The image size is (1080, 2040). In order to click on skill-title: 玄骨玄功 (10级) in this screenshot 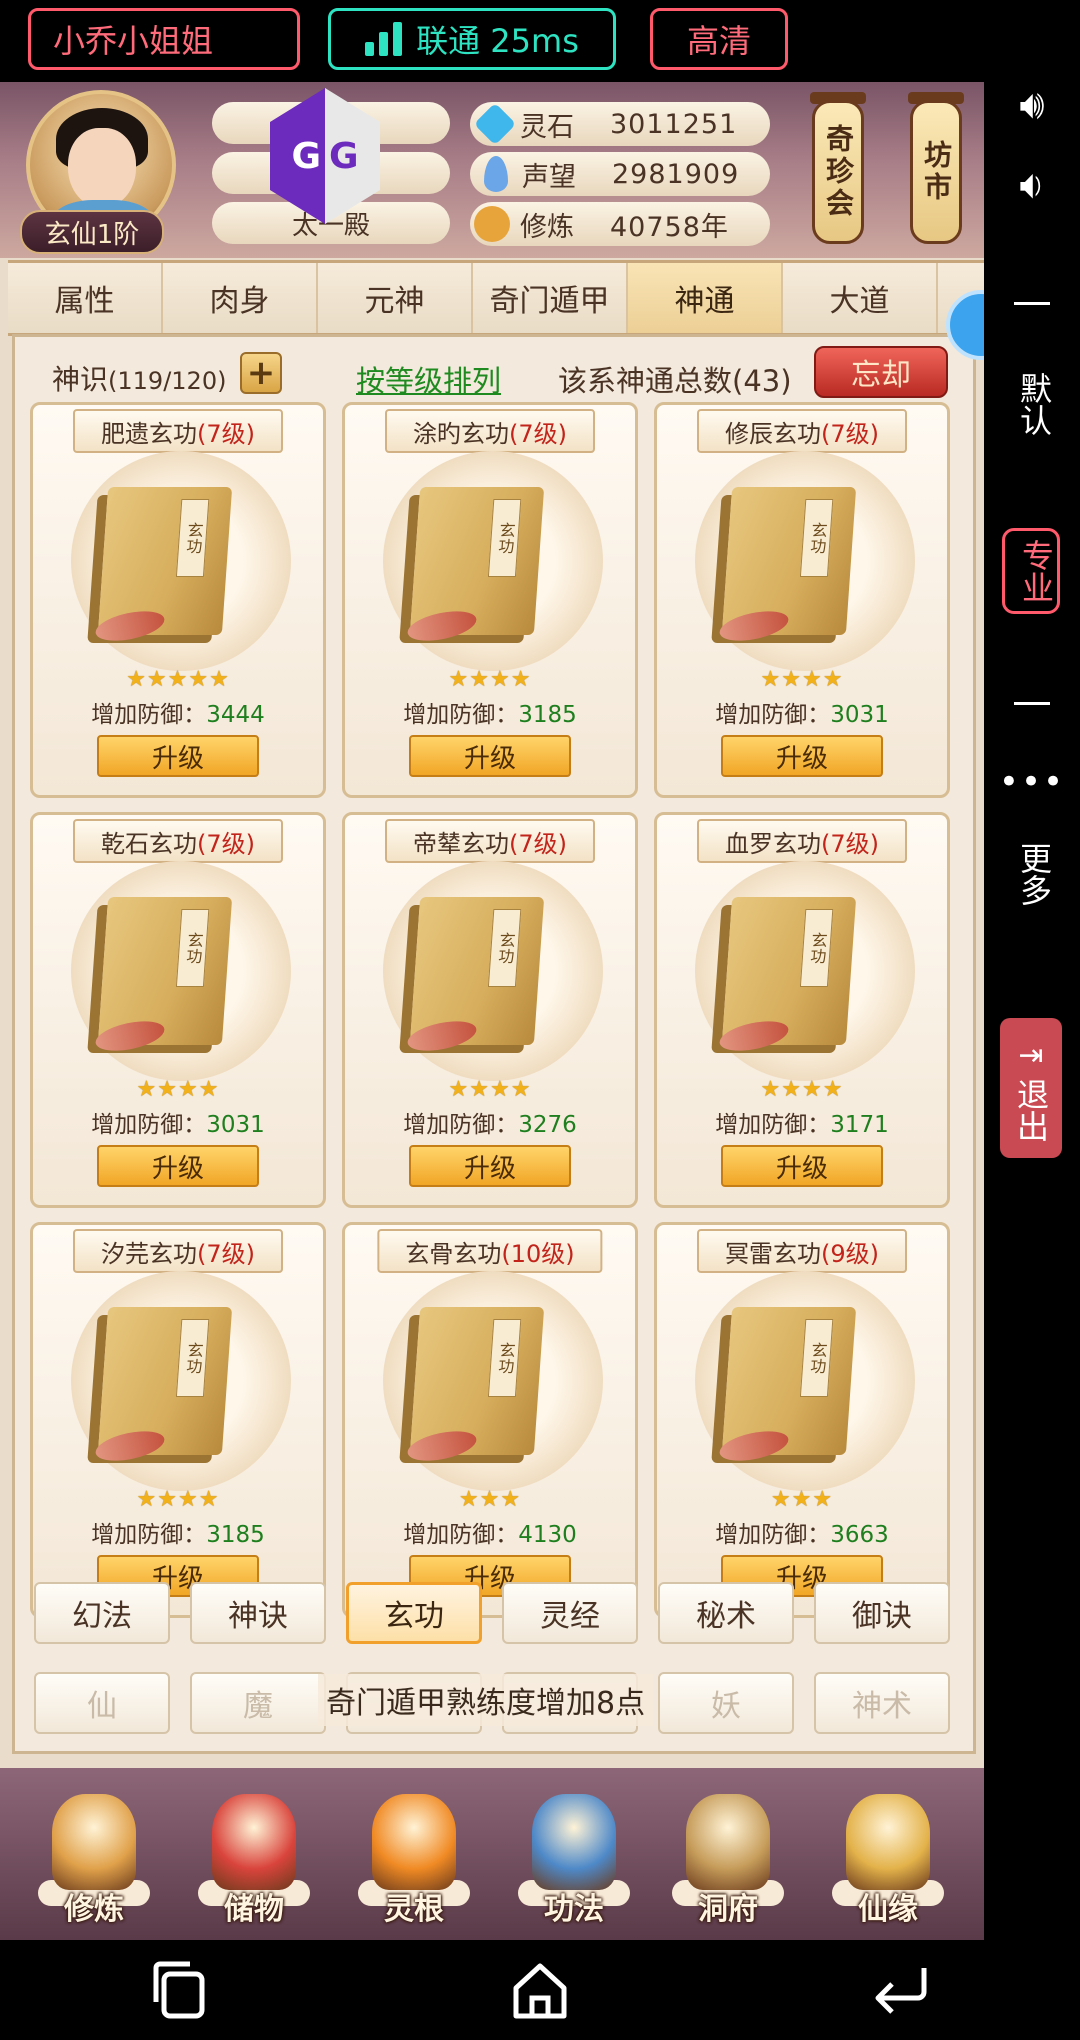, I will do `click(490, 1251)`.